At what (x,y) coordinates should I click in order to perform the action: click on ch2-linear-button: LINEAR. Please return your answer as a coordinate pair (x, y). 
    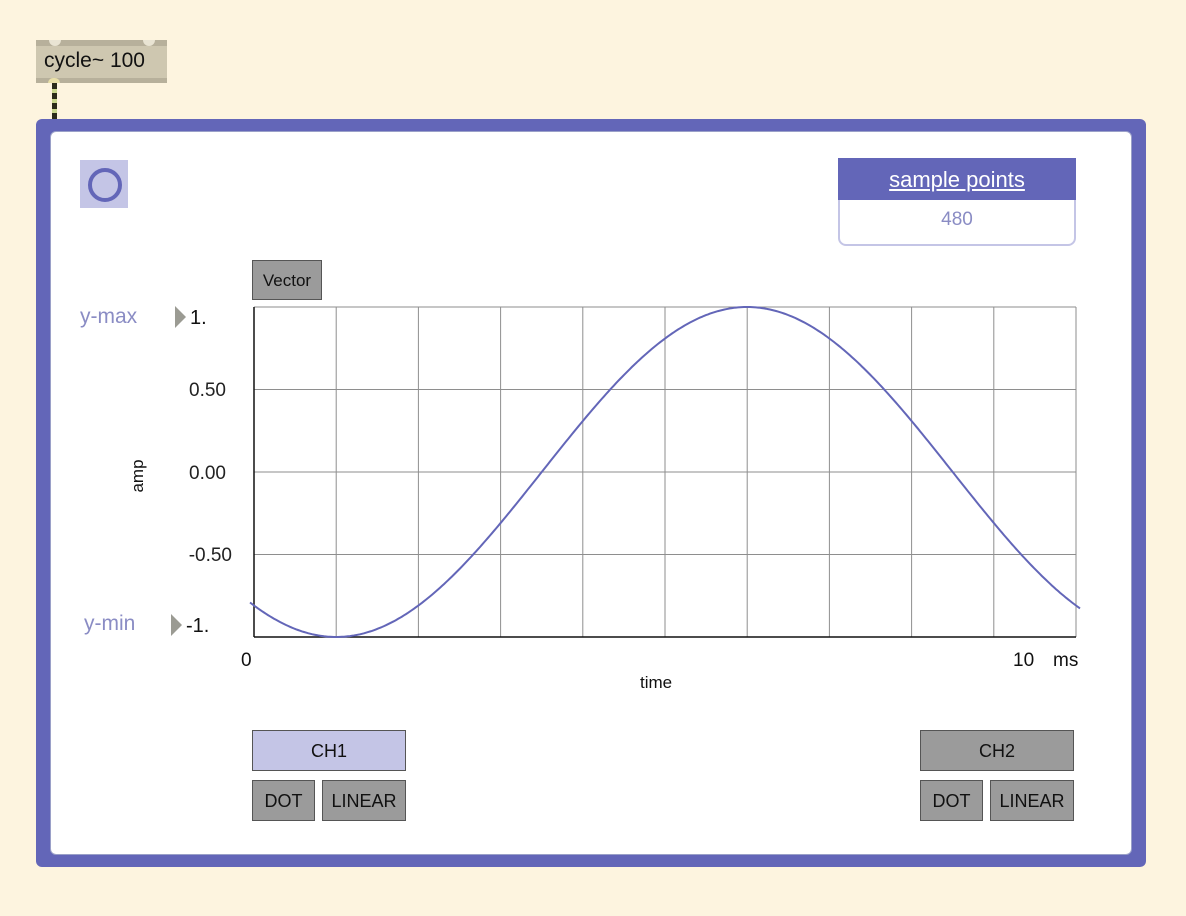
    Looking at the image, I should click on (1032, 800).